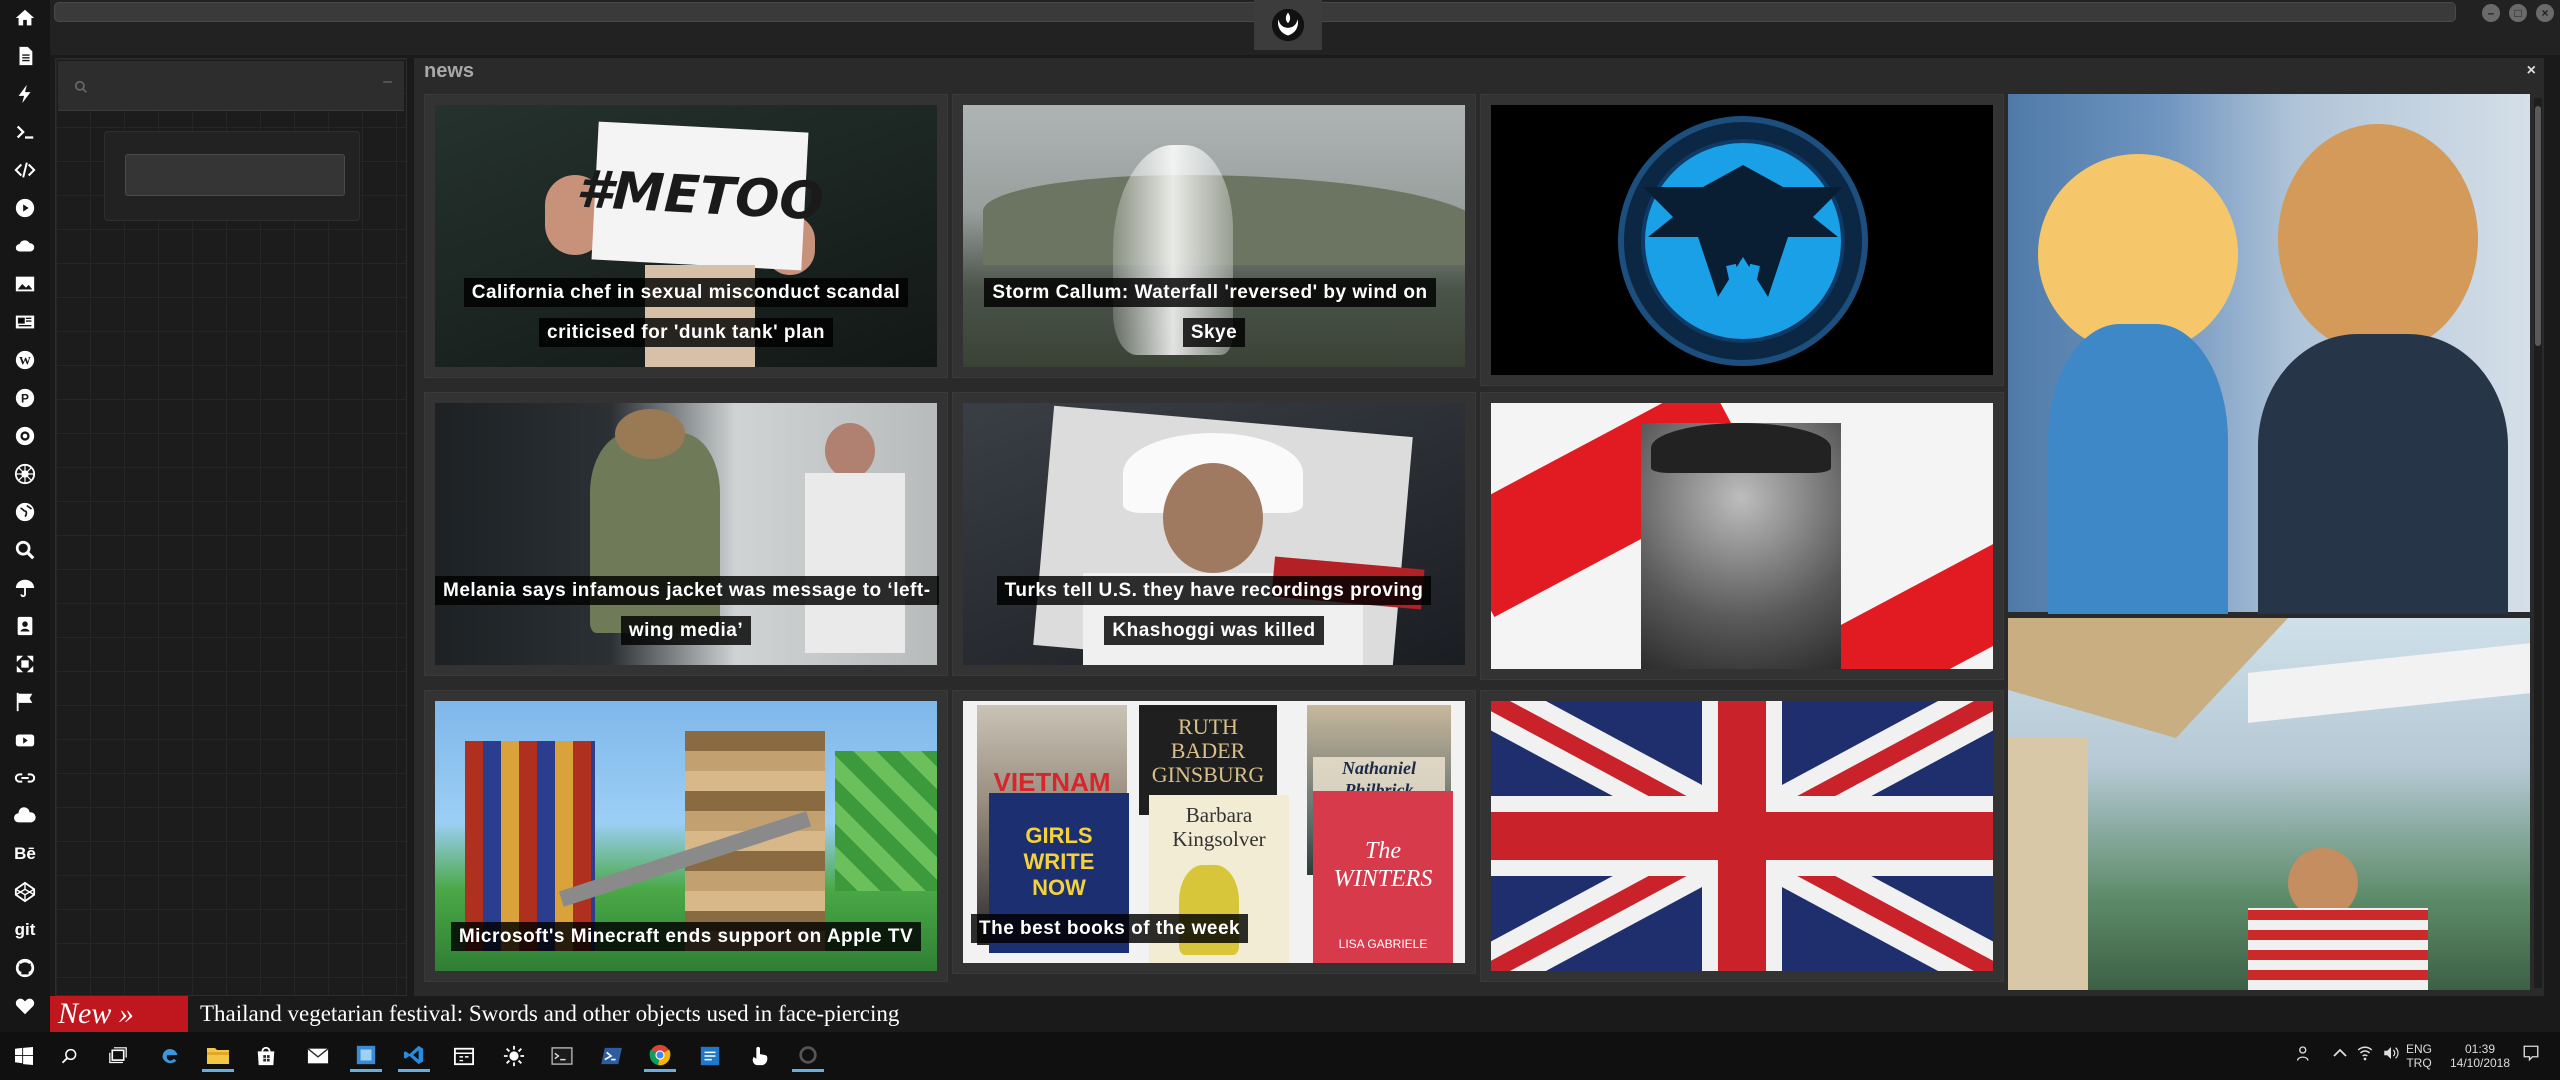 The height and width of the screenshot is (1080, 2560). I want to click on network-icon, so click(2365, 1054).